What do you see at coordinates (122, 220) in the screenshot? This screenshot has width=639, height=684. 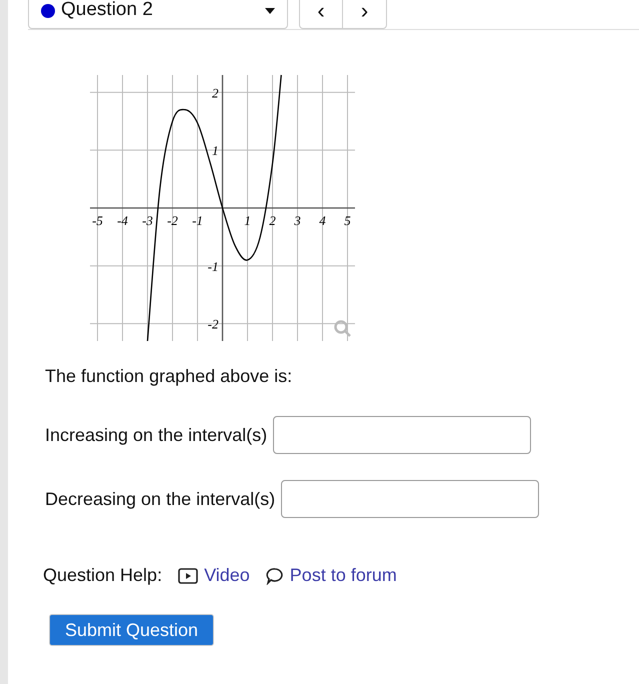 I see `x-tick-label: -4` at bounding box center [122, 220].